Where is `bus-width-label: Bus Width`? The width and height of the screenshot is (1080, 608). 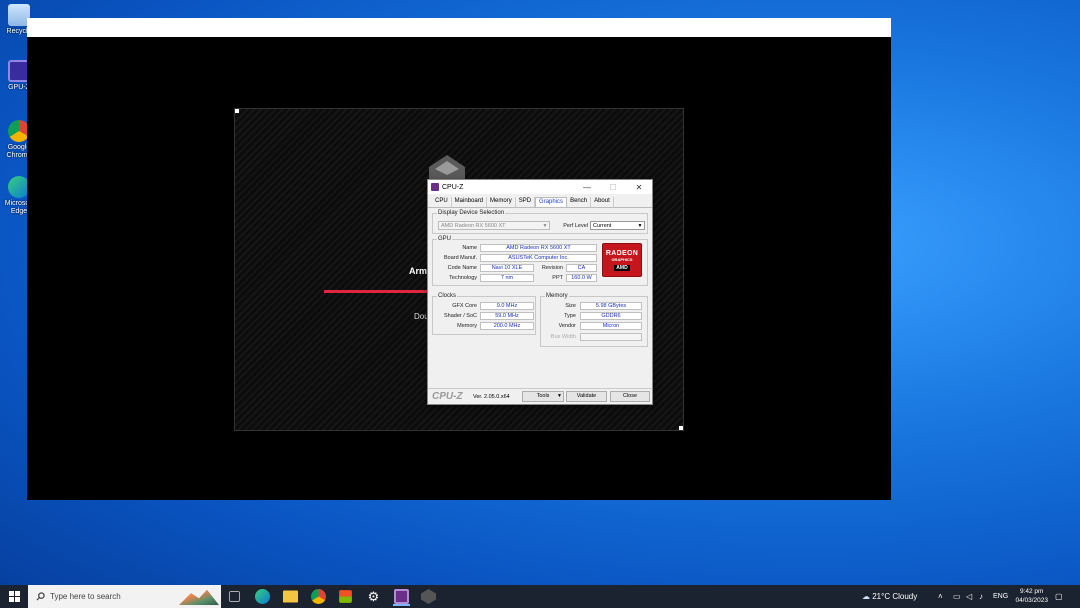 bus-width-label: Bus Width is located at coordinates (563, 337).